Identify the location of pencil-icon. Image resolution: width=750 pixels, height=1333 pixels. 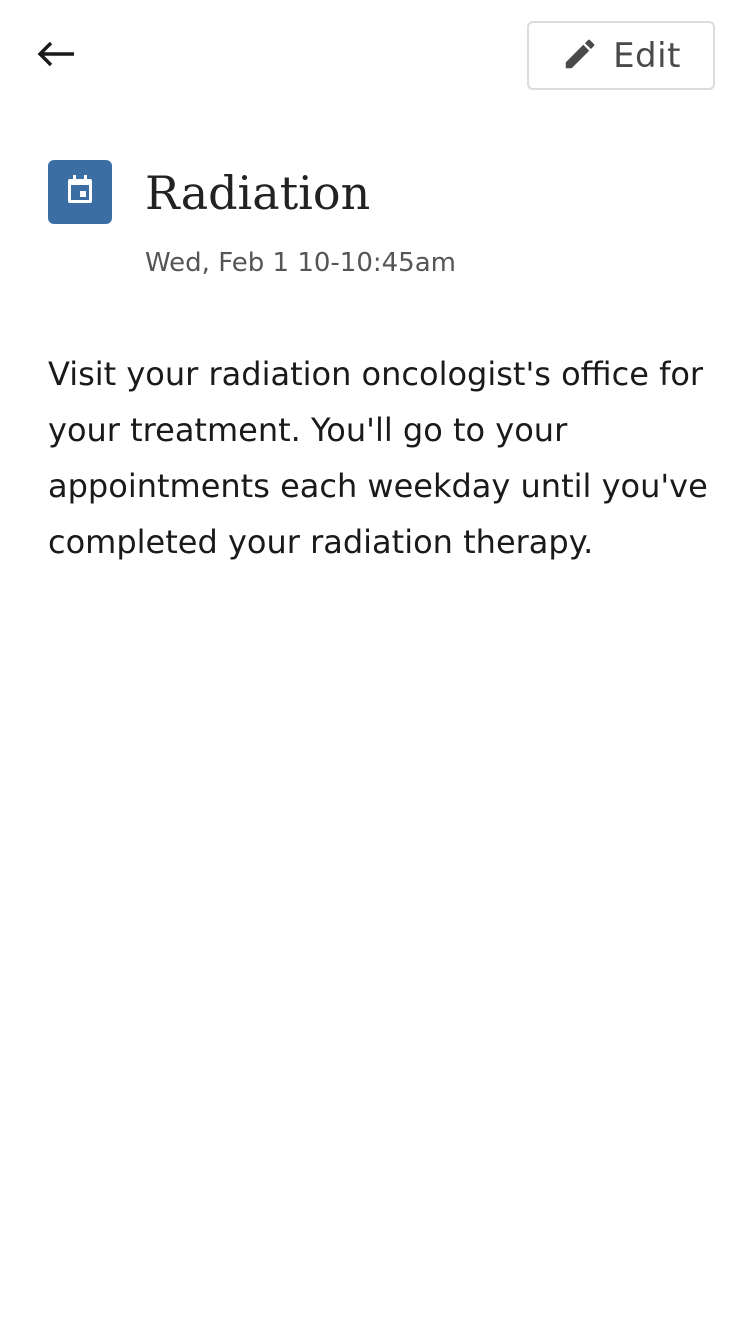
(580, 56).